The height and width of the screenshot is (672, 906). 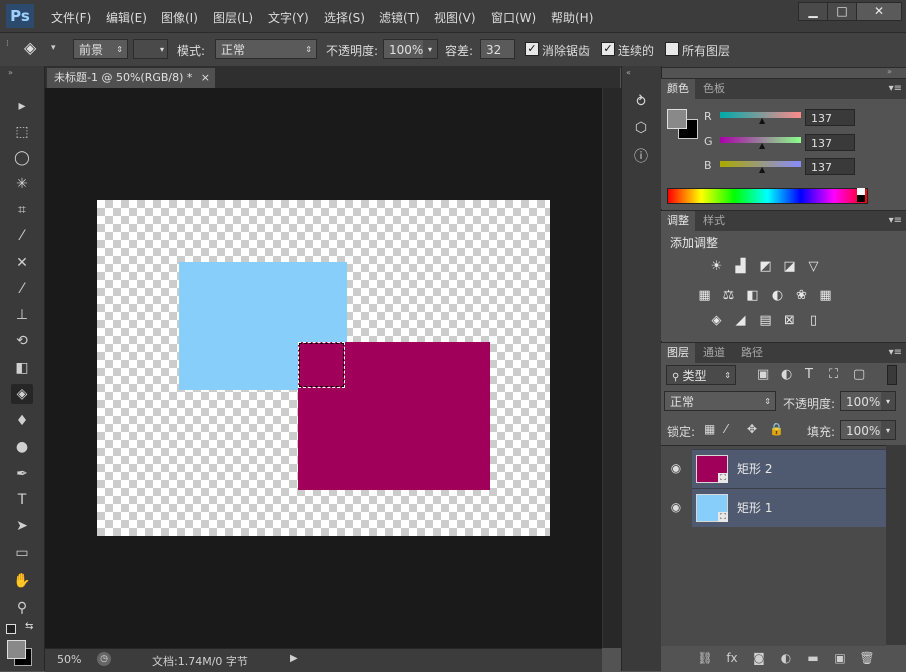 I want to click on zoom-level: 50%, so click(x=69, y=659).